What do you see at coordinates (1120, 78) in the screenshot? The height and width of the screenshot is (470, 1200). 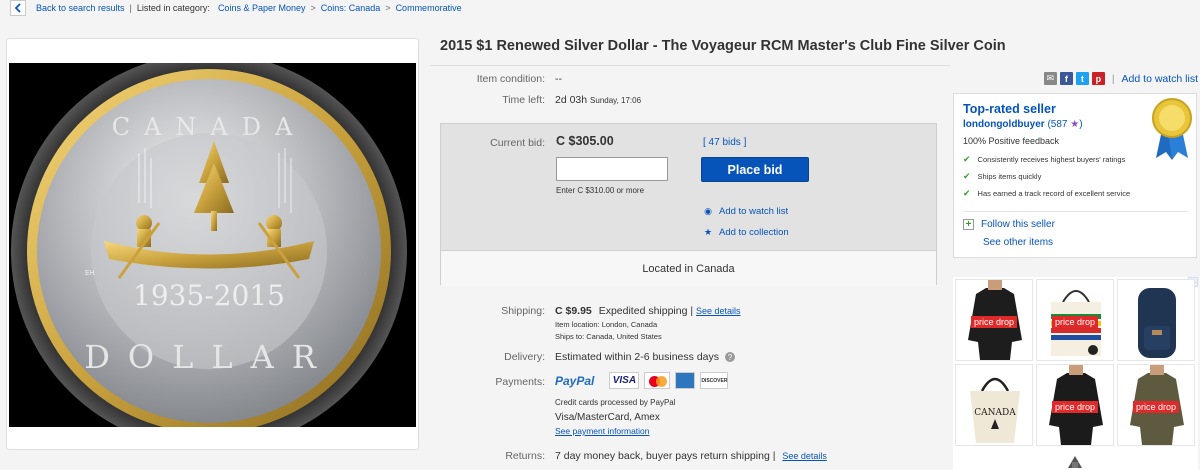 I see `share-bar: ✉ f t p | Add to watch list` at bounding box center [1120, 78].